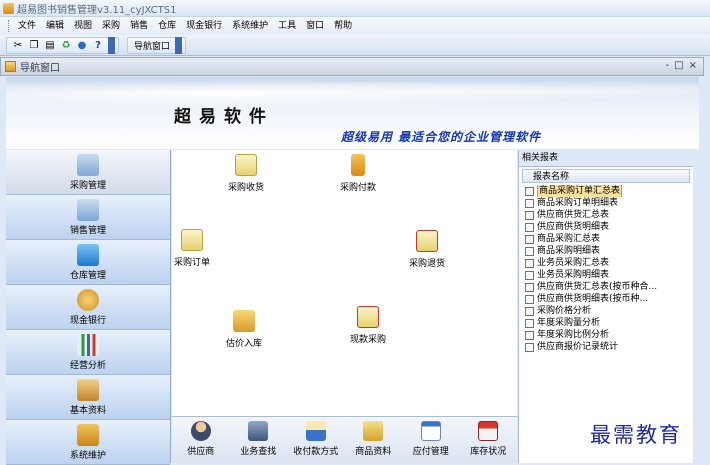 The image size is (710, 465). I want to click on report-item: 业务员采购汇总表, so click(606, 263).